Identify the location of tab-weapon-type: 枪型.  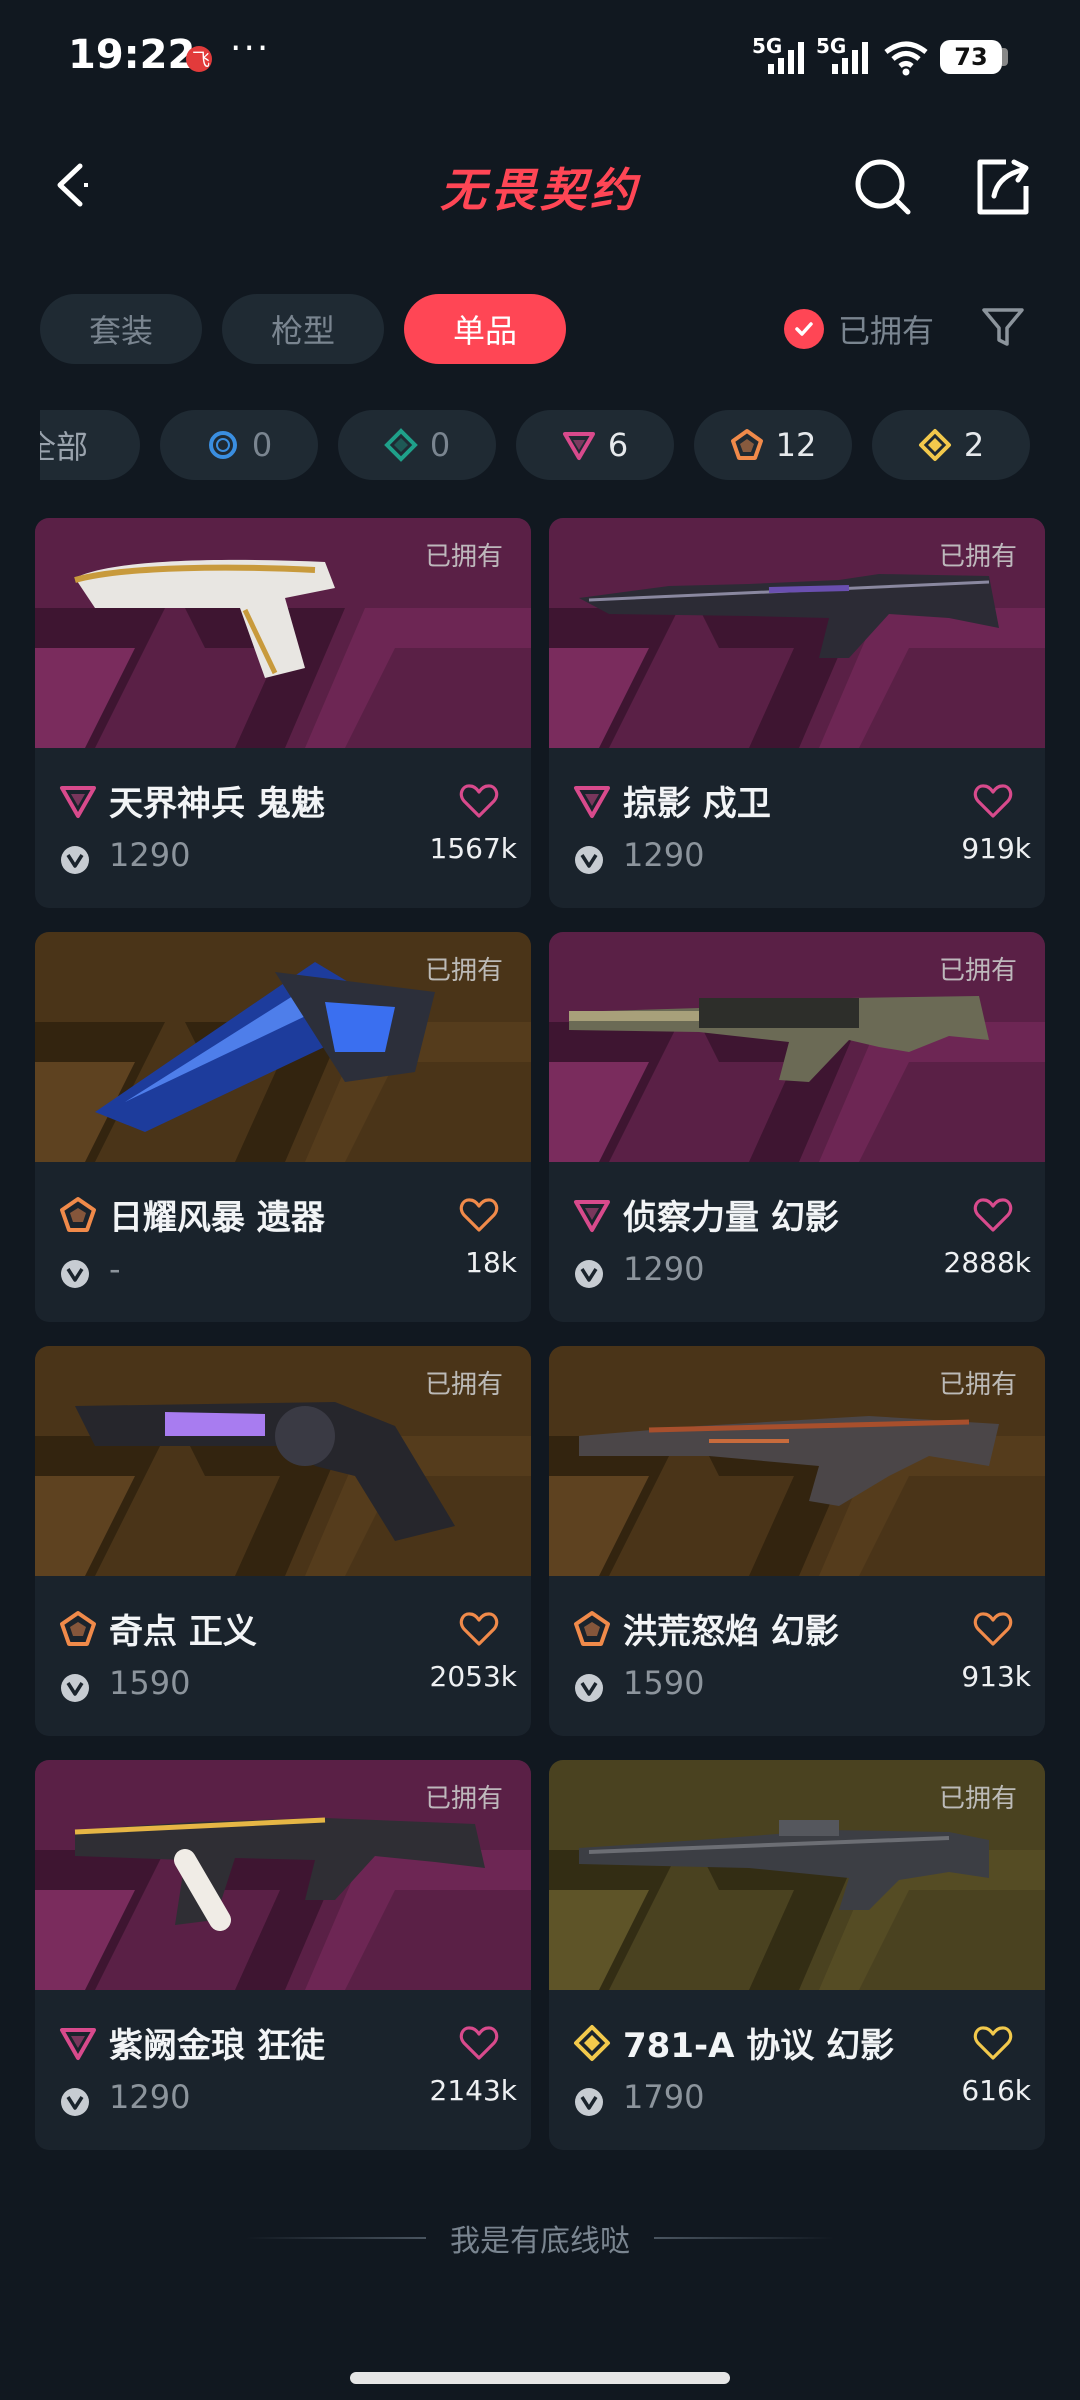
(303, 329).